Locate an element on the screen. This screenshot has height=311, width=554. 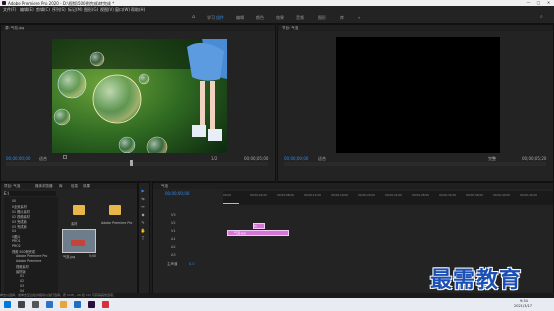
source-resolution-select: 1/2 is located at coordinates (214, 158).